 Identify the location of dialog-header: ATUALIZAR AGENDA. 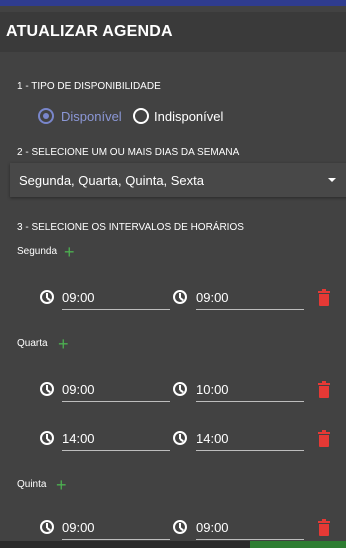
(173, 32).